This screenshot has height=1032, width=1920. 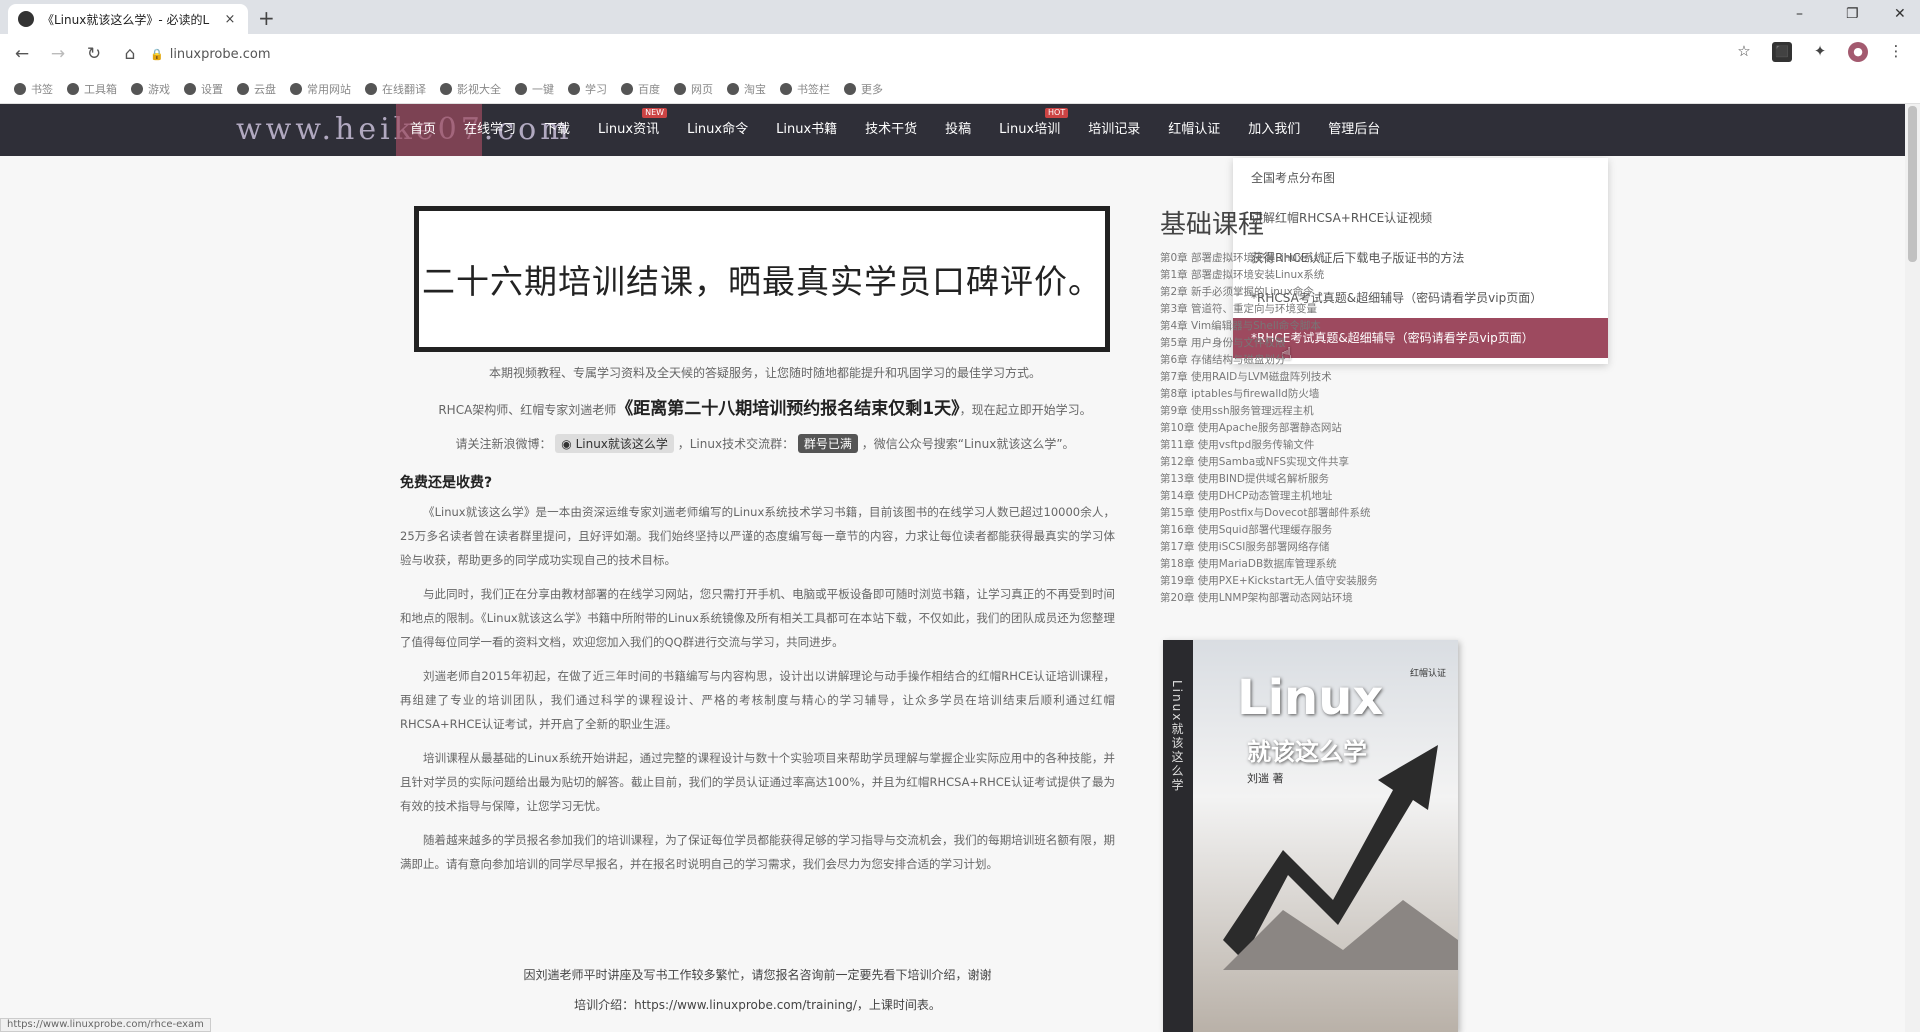 I want to click on bookmark-item: 学习, so click(x=587, y=89).